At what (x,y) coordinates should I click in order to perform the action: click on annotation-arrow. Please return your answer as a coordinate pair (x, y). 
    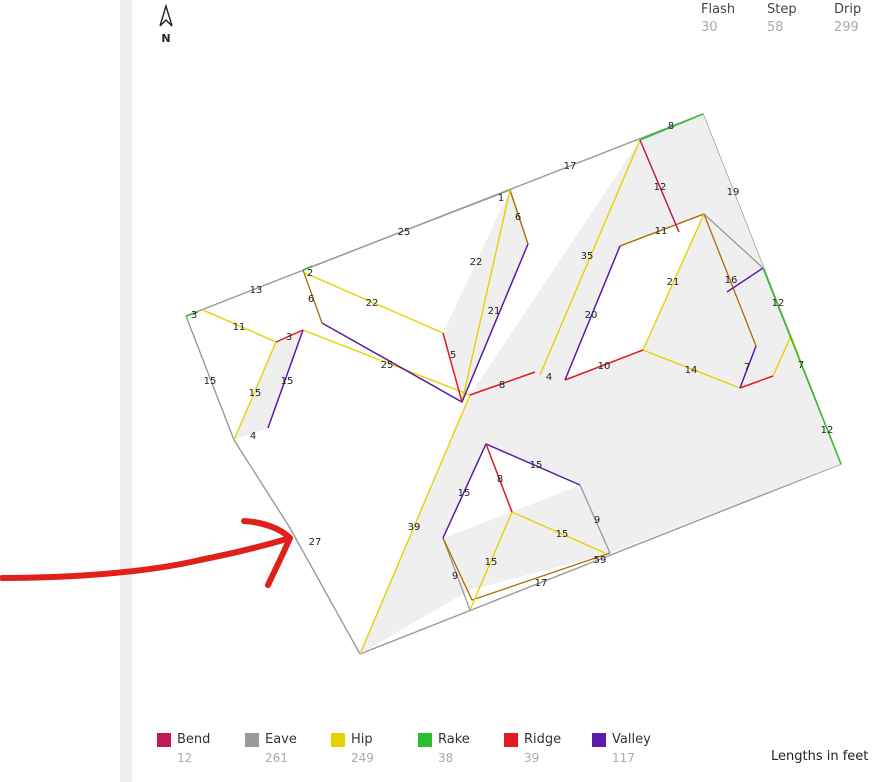
    Looking at the image, I should click on (146, 553).